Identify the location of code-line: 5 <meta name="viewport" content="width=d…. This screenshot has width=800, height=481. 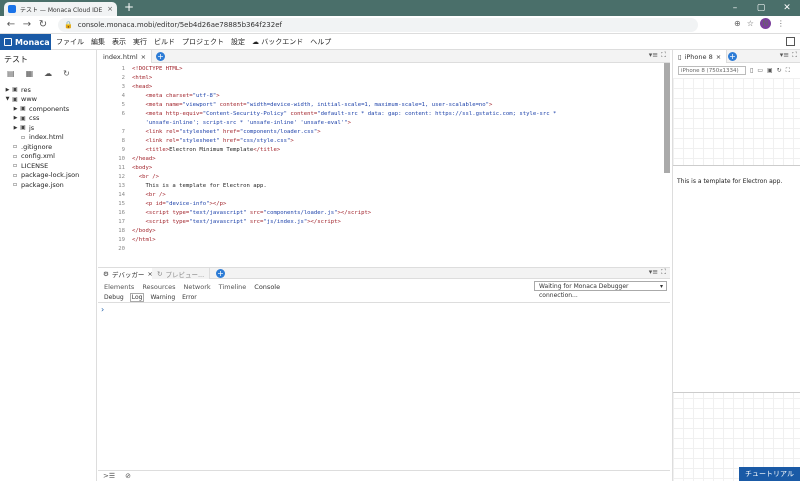
(384, 105).